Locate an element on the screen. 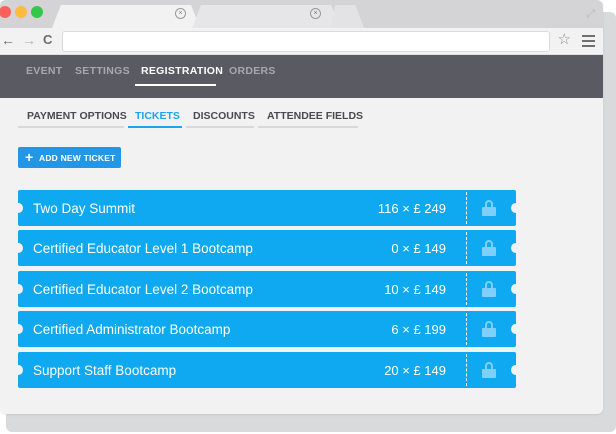 The image size is (616, 434). ticket-quantity-price: 6 × £ 199 is located at coordinates (418, 329).